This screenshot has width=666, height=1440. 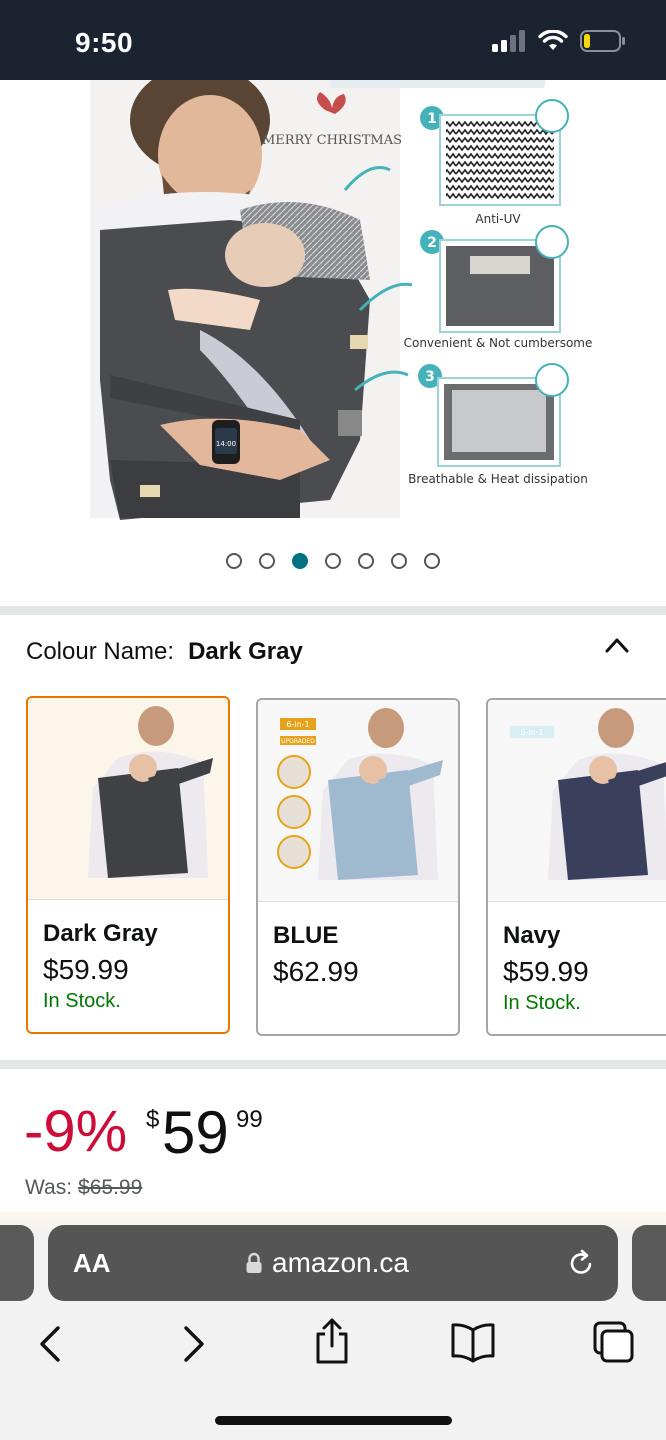 What do you see at coordinates (92, 1263) in the screenshot?
I see `reader-aa-button: AA` at bounding box center [92, 1263].